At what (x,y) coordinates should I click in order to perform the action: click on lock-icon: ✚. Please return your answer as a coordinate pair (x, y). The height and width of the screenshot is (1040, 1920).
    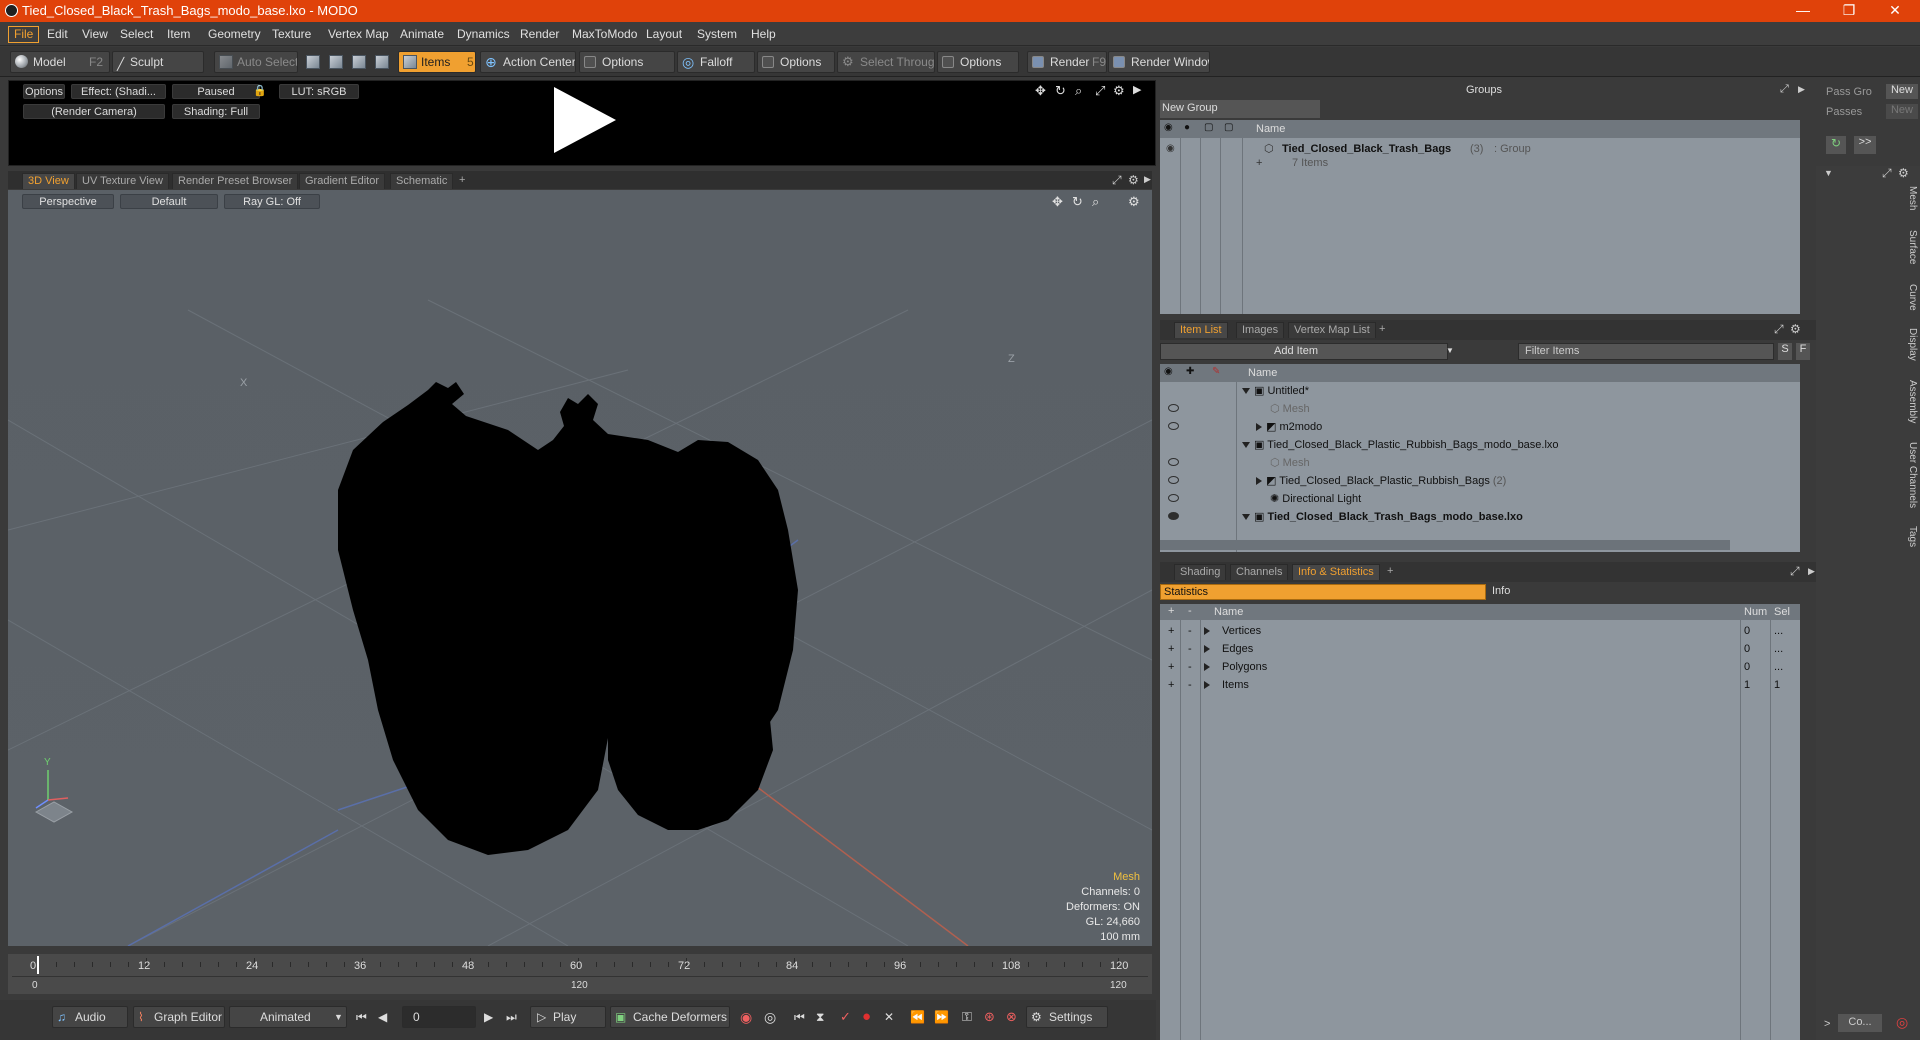
    Looking at the image, I should click on (1190, 371).